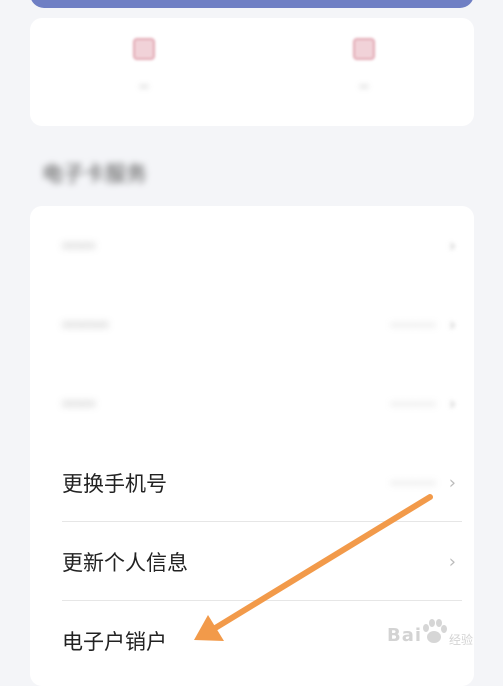 Image resolution: width=503 pixels, height=686 pixels. I want to click on watermark-subtext: 经验, so click(461, 640).